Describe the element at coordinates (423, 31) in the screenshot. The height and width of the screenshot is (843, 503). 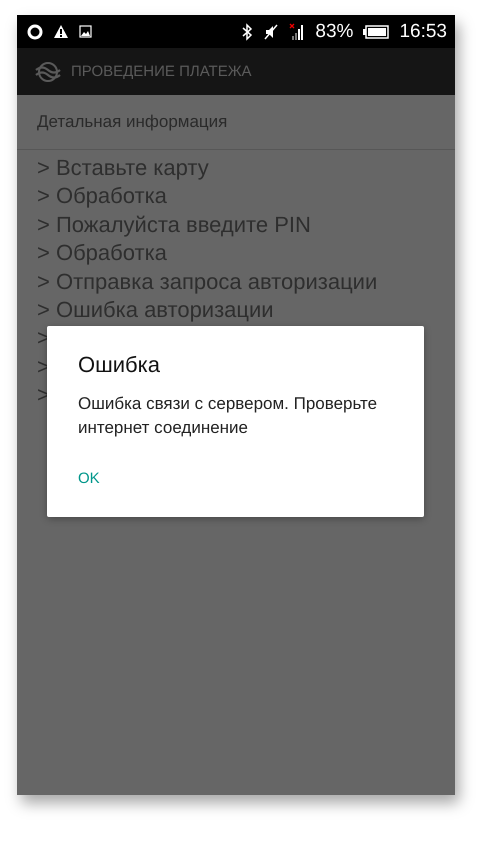
I see `clock-time: 16:53` at that location.